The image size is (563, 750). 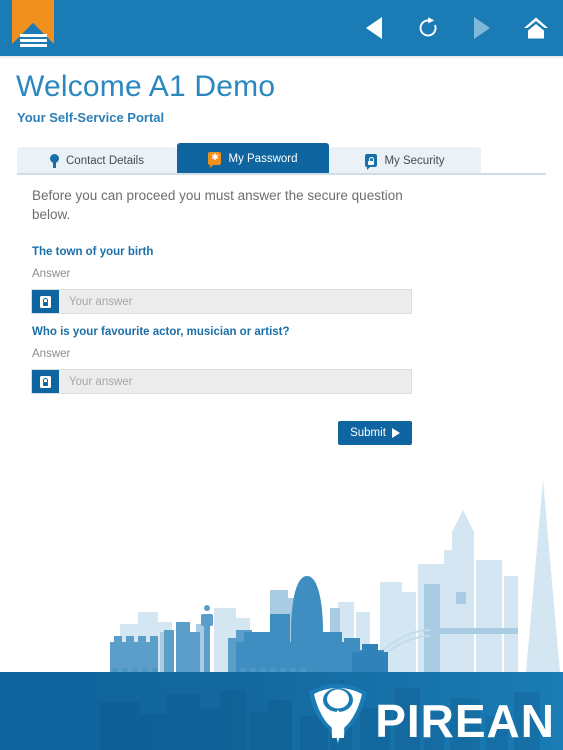 I want to click on home-icon, so click(x=536, y=28).